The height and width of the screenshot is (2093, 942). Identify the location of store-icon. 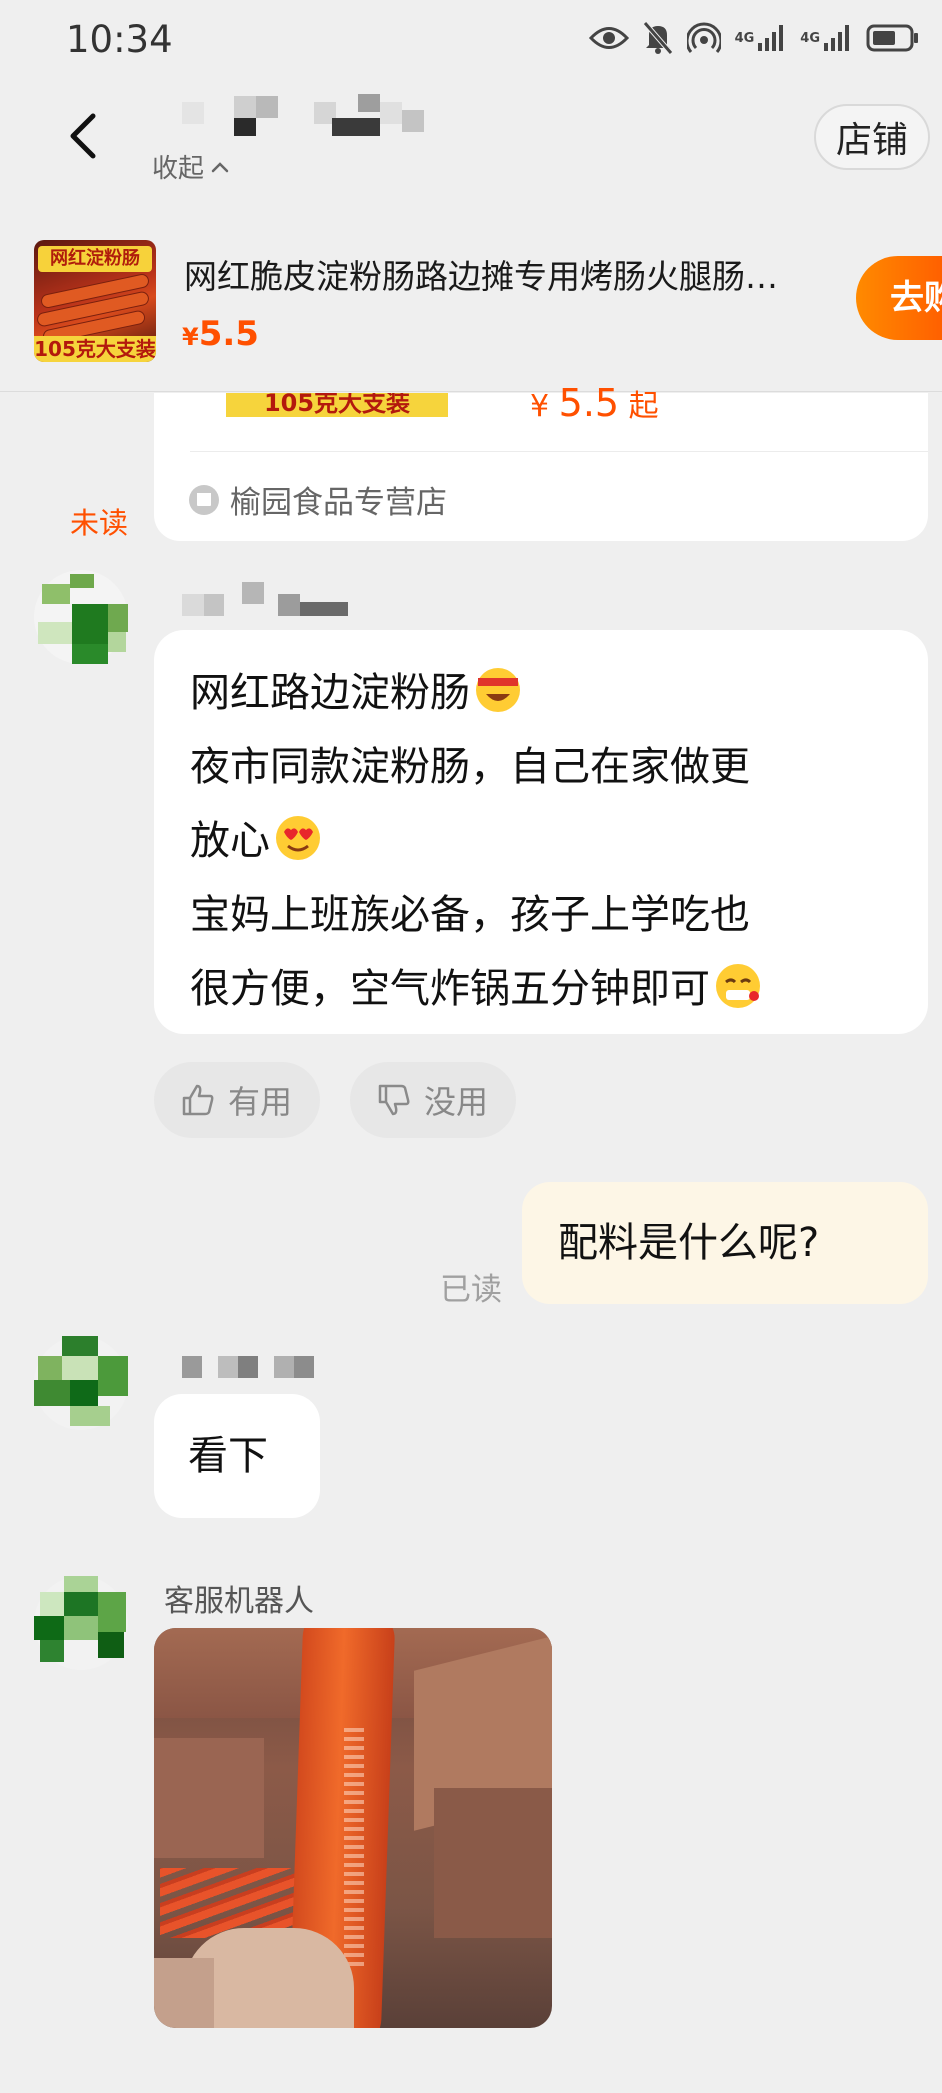
(204, 499).